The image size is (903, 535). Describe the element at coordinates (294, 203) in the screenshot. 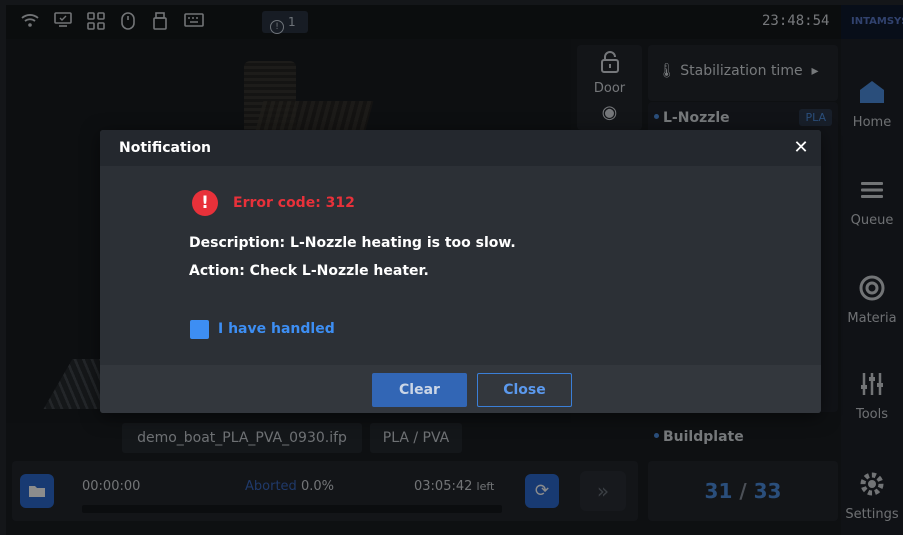

I see `error-code: Error code: 312` at that location.